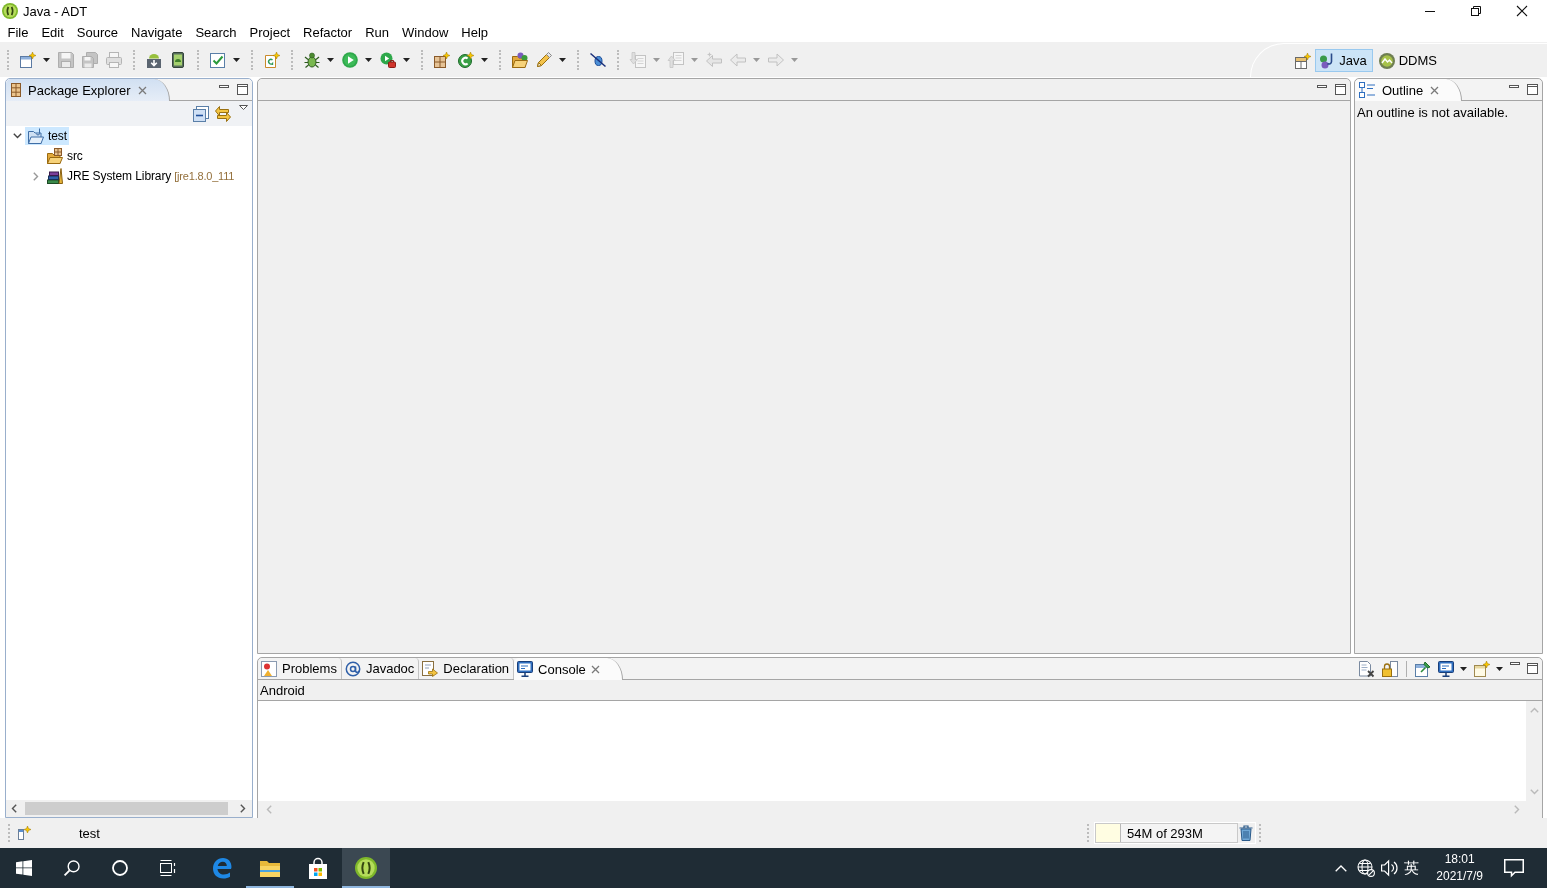 This screenshot has width=1547, height=888. What do you see at coordinates (72, 868) in the screenshot?
I see `search-icon` at bounding box center [72, 868].